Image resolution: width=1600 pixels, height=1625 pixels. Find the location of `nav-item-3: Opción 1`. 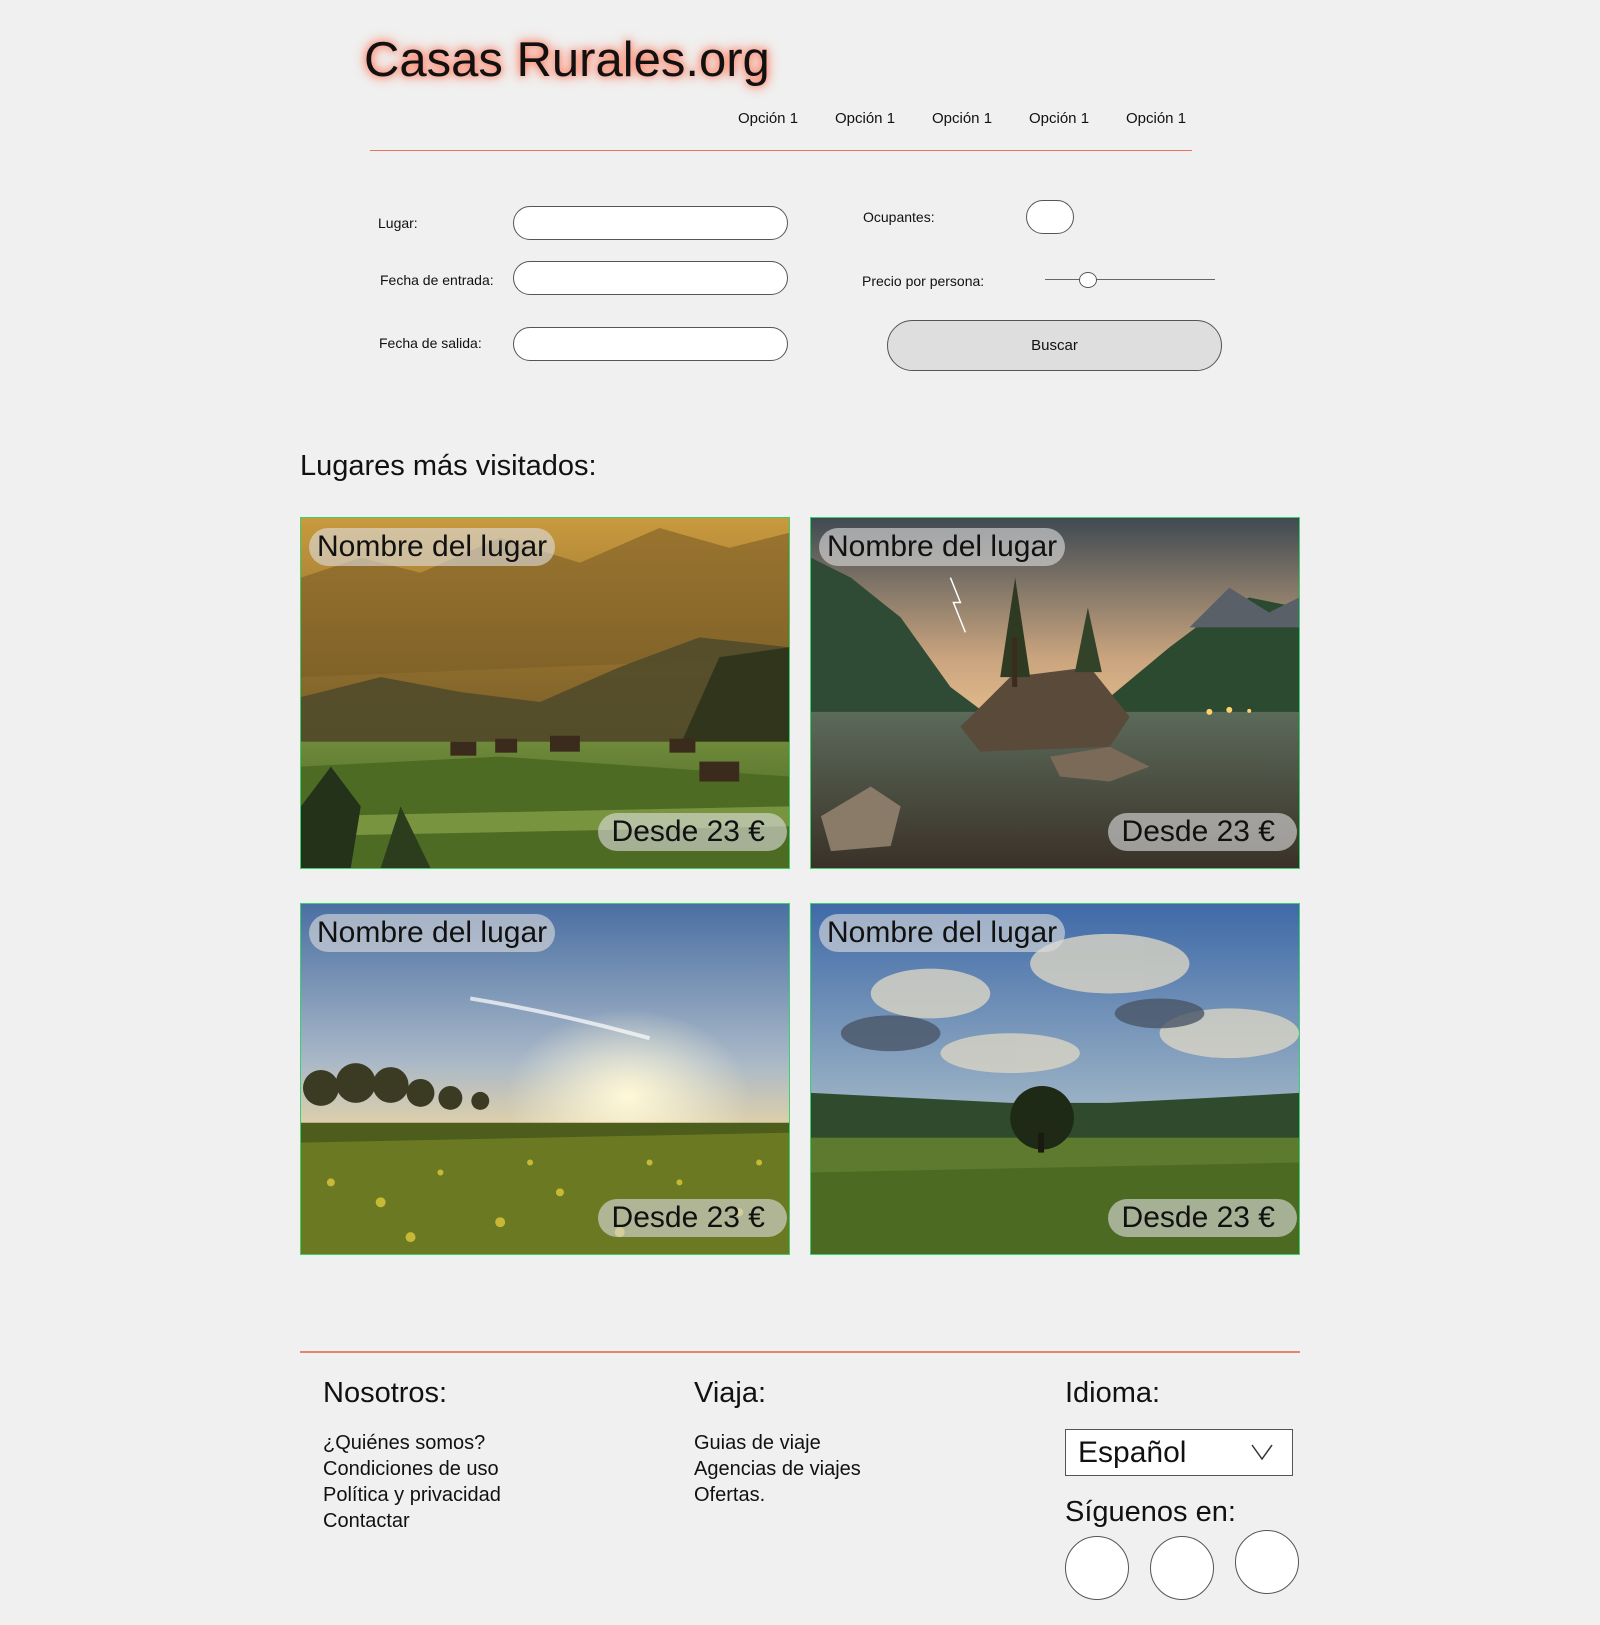

nav-item-3: Opción 1 is located at coordinates (980, 118).